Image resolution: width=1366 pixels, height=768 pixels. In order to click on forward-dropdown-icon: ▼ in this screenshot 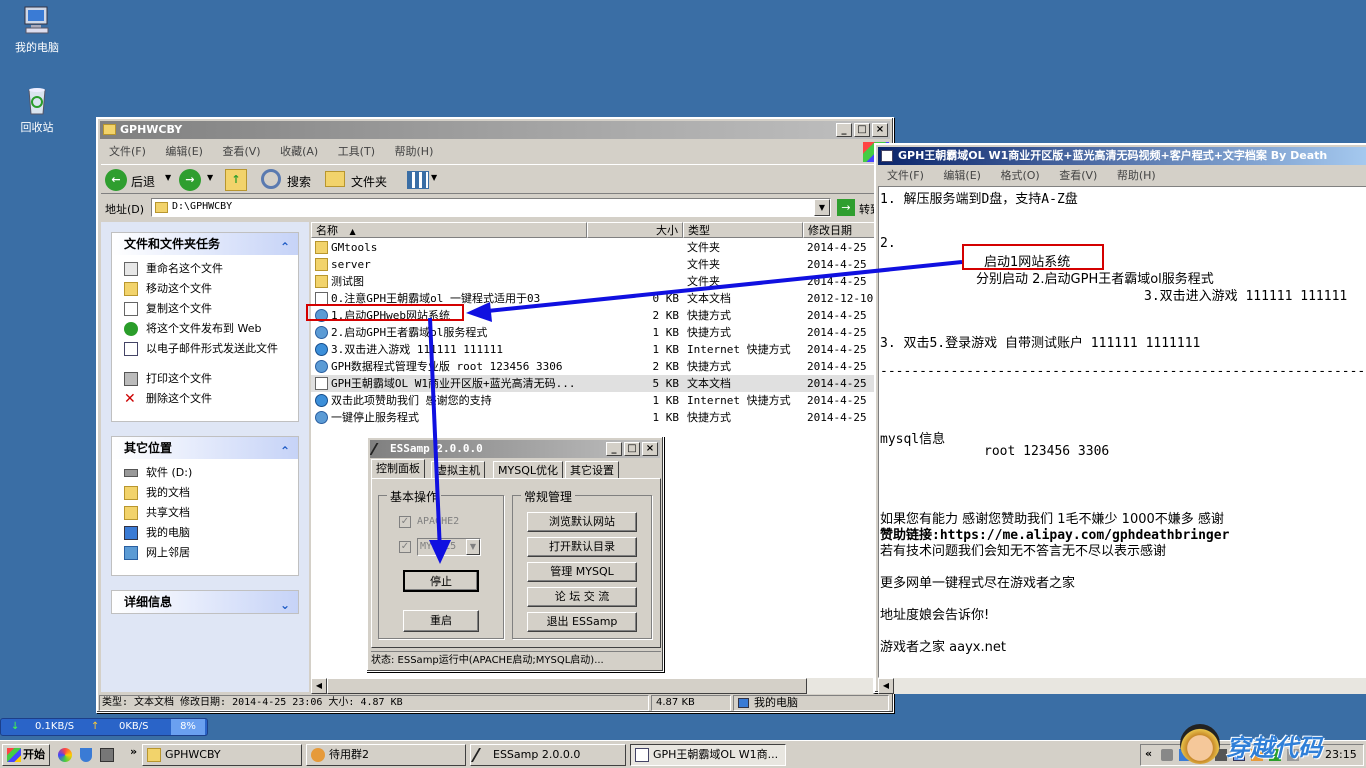, I will do `click(210, 177)`.